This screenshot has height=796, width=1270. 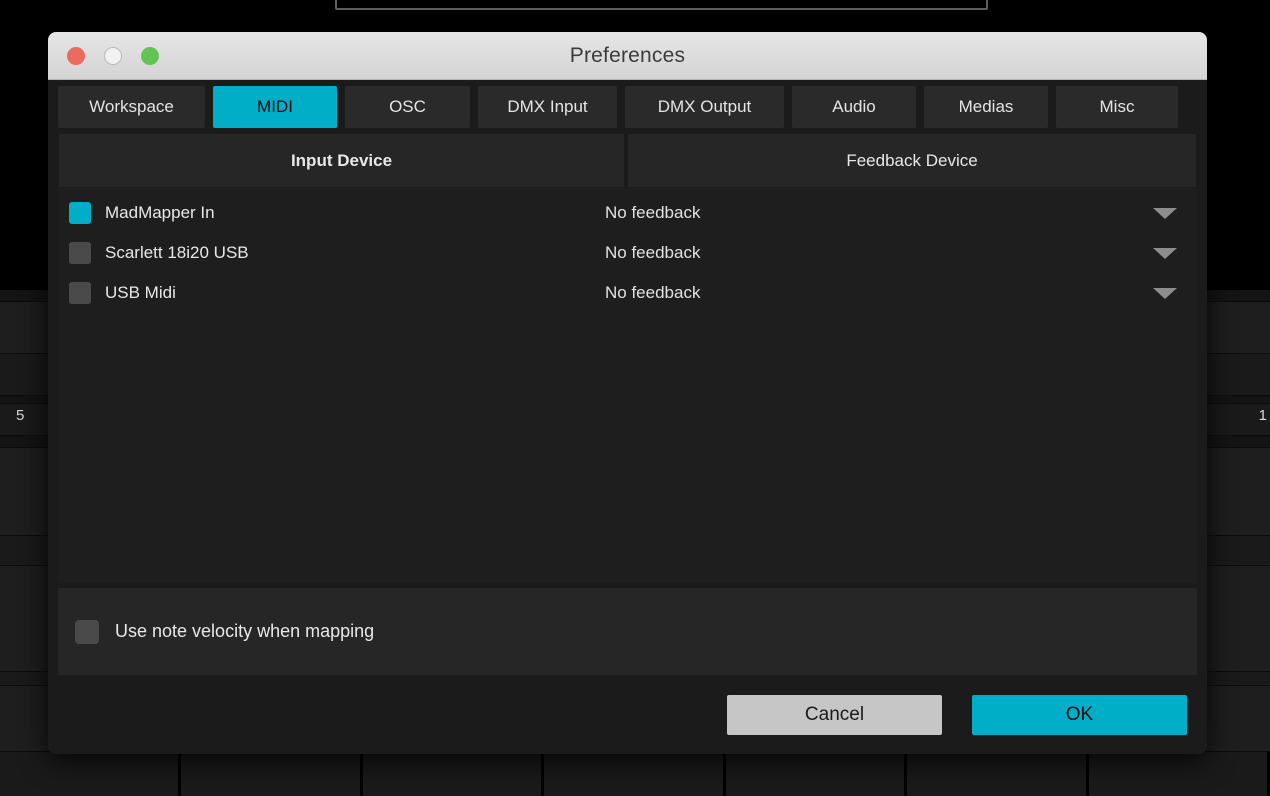 I want to click on traffic-lights, so click(x=113, y=56).